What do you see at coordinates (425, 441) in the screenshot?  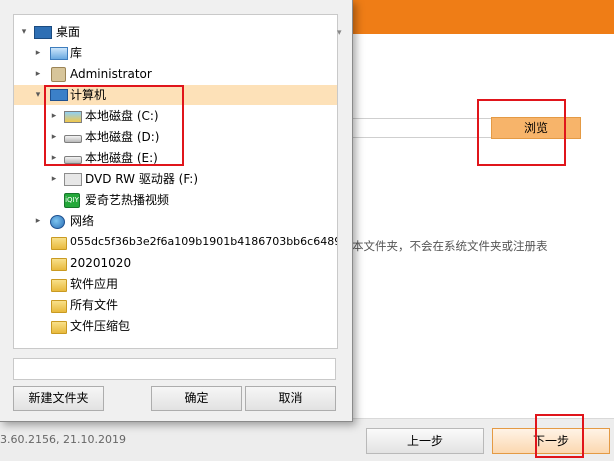 I see `previous-step-button: 上一步` at bounding box center [425, 441].